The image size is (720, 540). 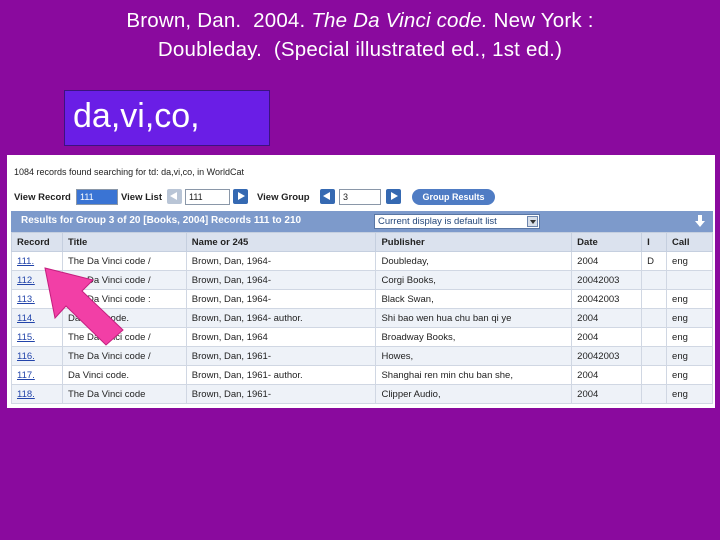 What do you see at coordinates (474, 261) in the screenshot?
I see `cell-publisher: Doubleday,` at bounding box center [474, 261].